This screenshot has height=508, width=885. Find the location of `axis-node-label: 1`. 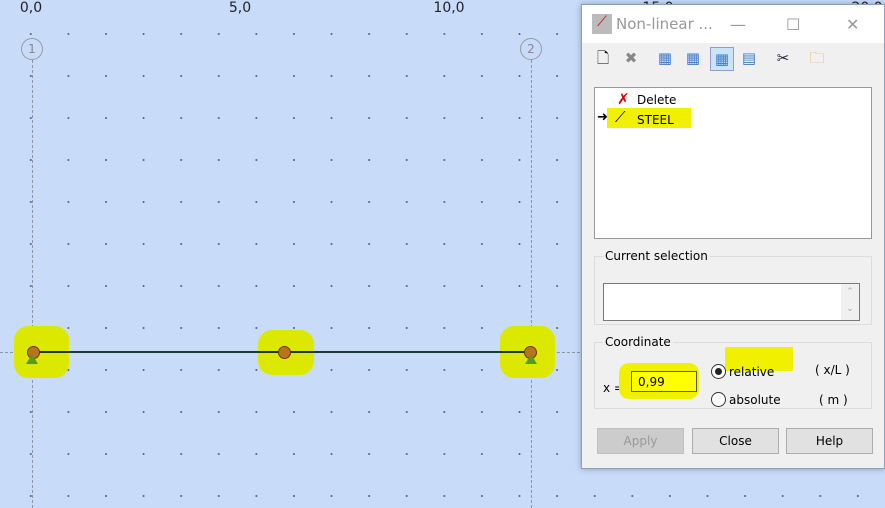

axis-node-label: 1 is located at coordinates (32, 49).